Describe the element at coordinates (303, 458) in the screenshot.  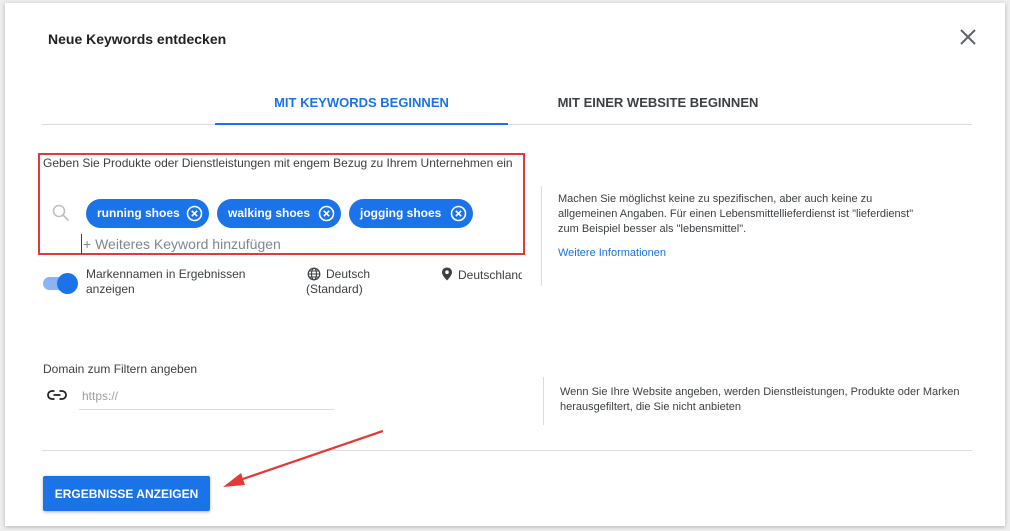
I see `annotation-arrow-icon` at that location.